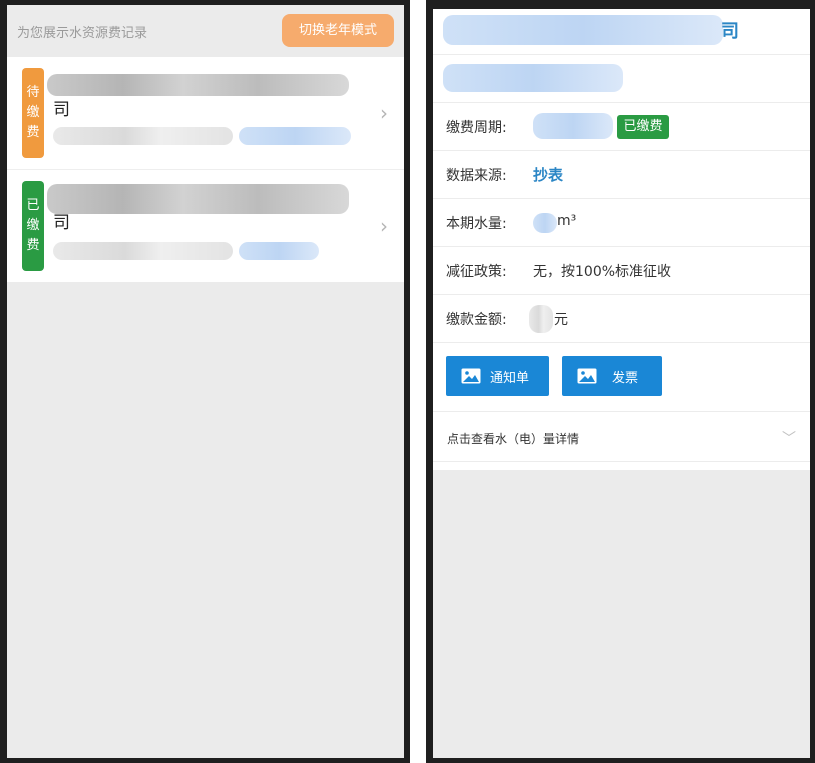 This screenshot has width=815, height=763. I want to click on reduction-policy-row: 减征政策: 无，按100%标准征收, so click(621, 271).